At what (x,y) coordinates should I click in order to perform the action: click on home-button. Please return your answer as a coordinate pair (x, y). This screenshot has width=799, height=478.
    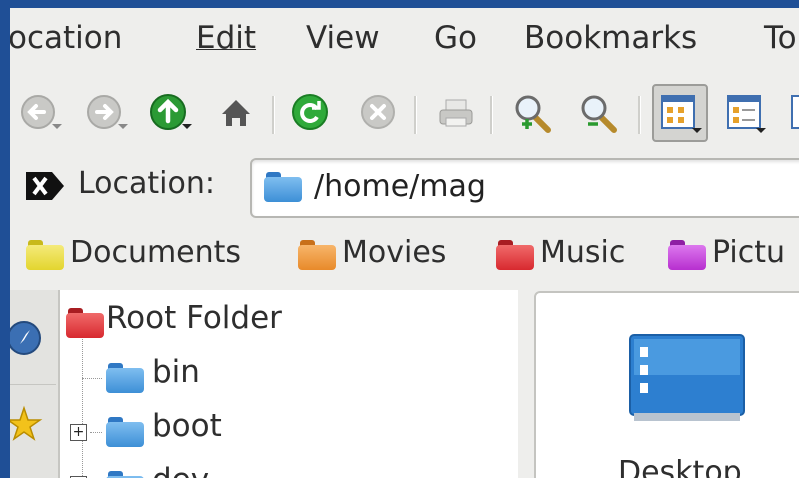
    Looking at the image, I should click on (239, 114).